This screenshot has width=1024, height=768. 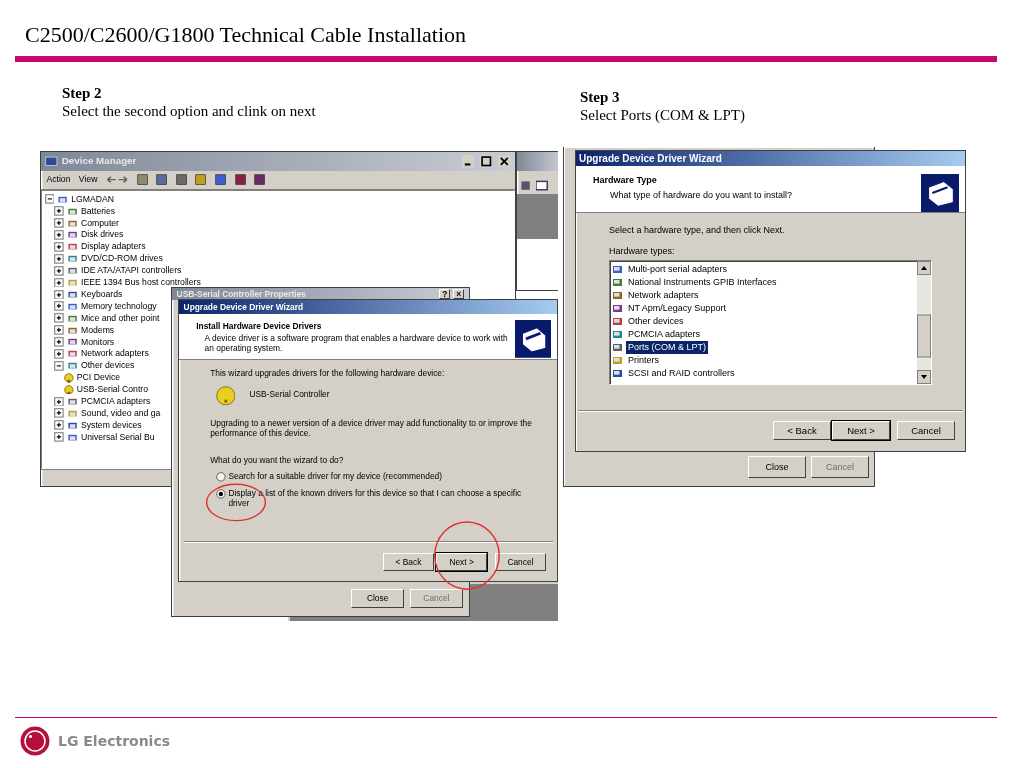 What do you see at coordinates (664, 334) in the screenshot?
I see `list-item: PCMCIA adapters` at bounding box center [664, 334].